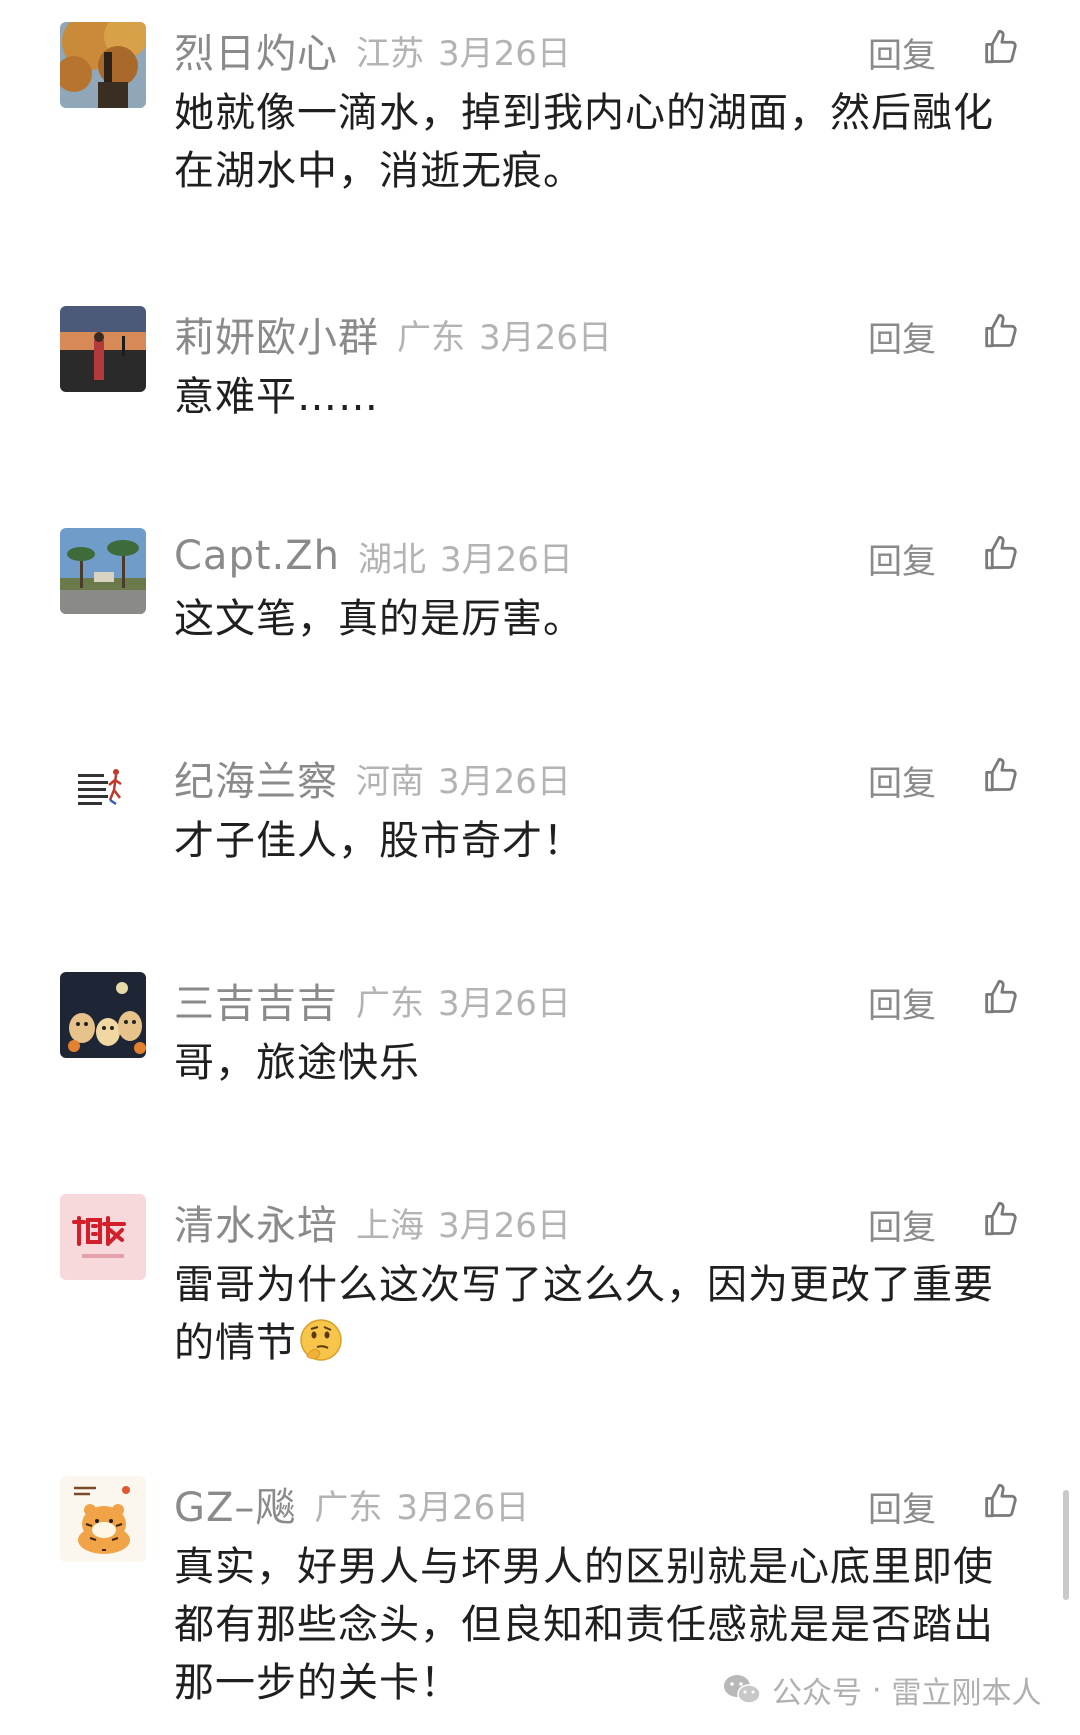 This screenshot has height=1735, width=1080. I want to click on username: 纪海兰察, so click(256, 778).